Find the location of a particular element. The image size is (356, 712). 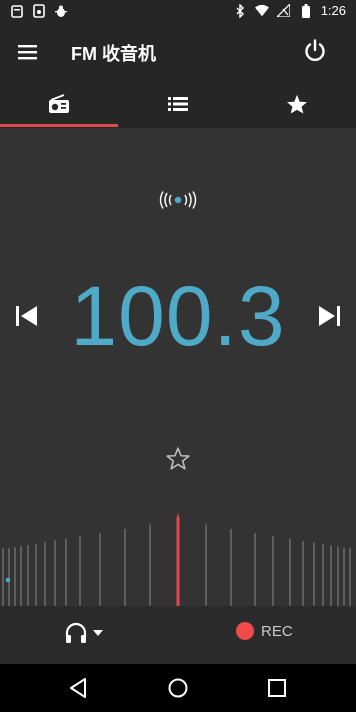

app-bar: FM 收音机 is located at coordinates (178, 52).